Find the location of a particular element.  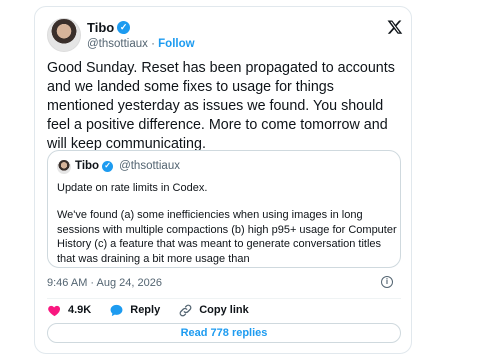

quoted-author-name: Tibo is located at coordinates (87, 166).